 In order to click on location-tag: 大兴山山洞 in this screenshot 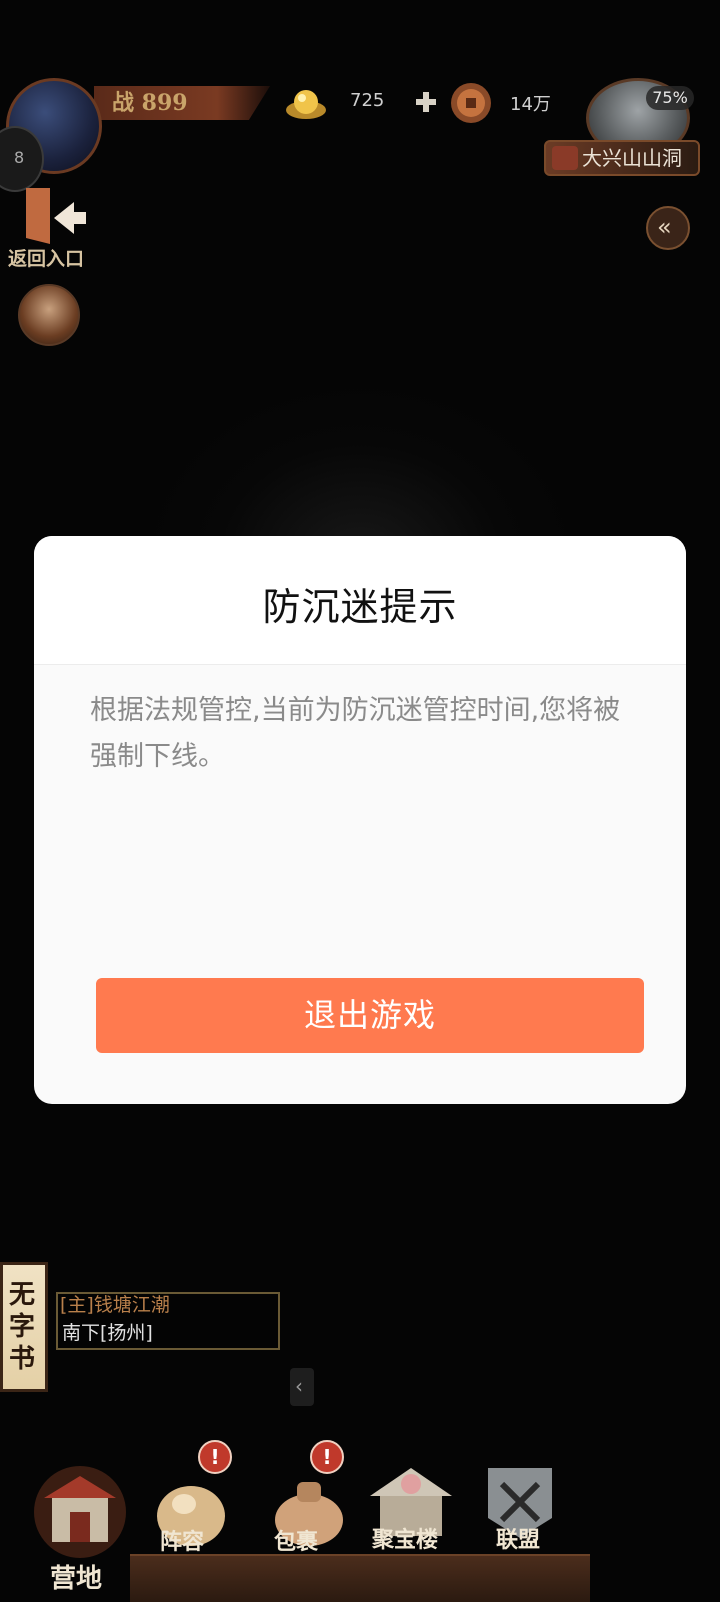, I will do `click(622, 158)`.